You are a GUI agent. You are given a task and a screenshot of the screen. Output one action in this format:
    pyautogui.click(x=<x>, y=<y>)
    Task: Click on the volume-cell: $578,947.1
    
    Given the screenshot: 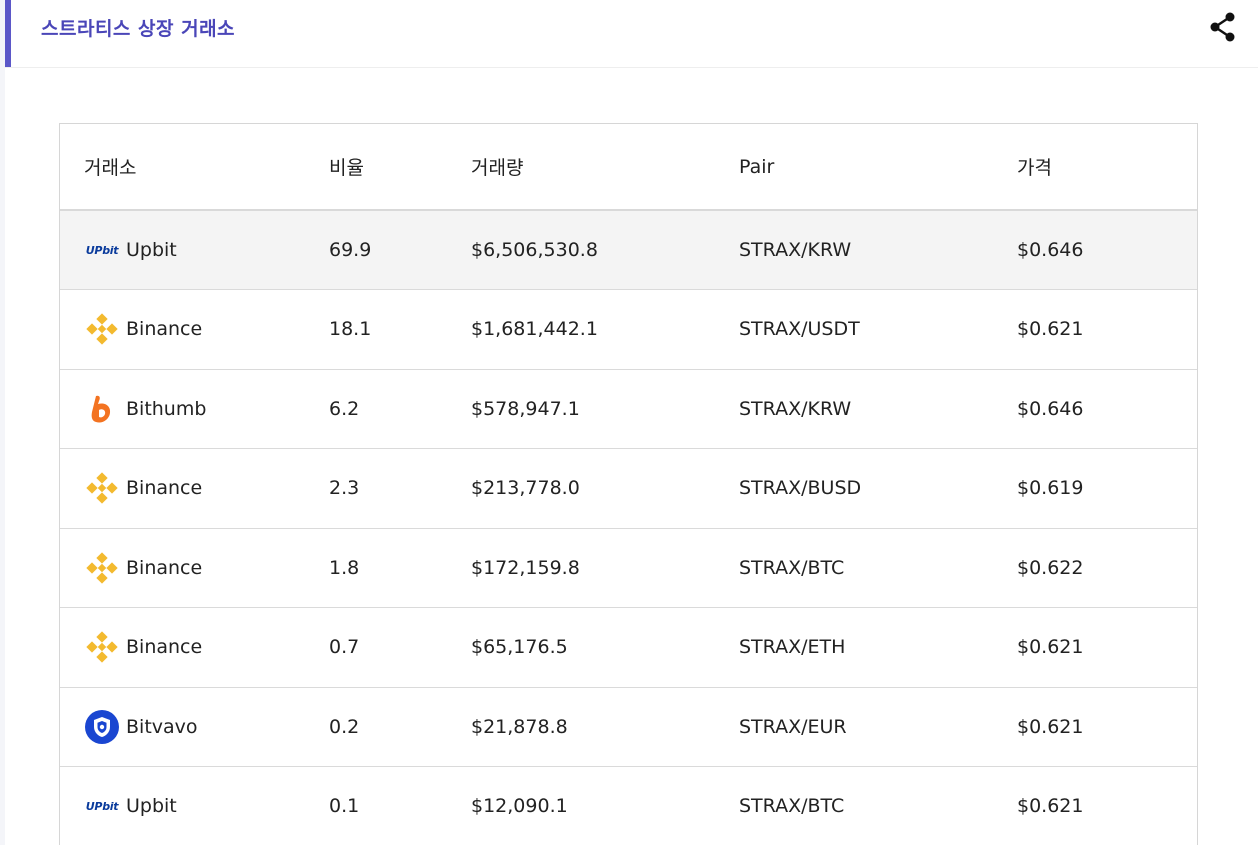 What is the action you would take?
    pyautogui.click(x=525, y=408)
    